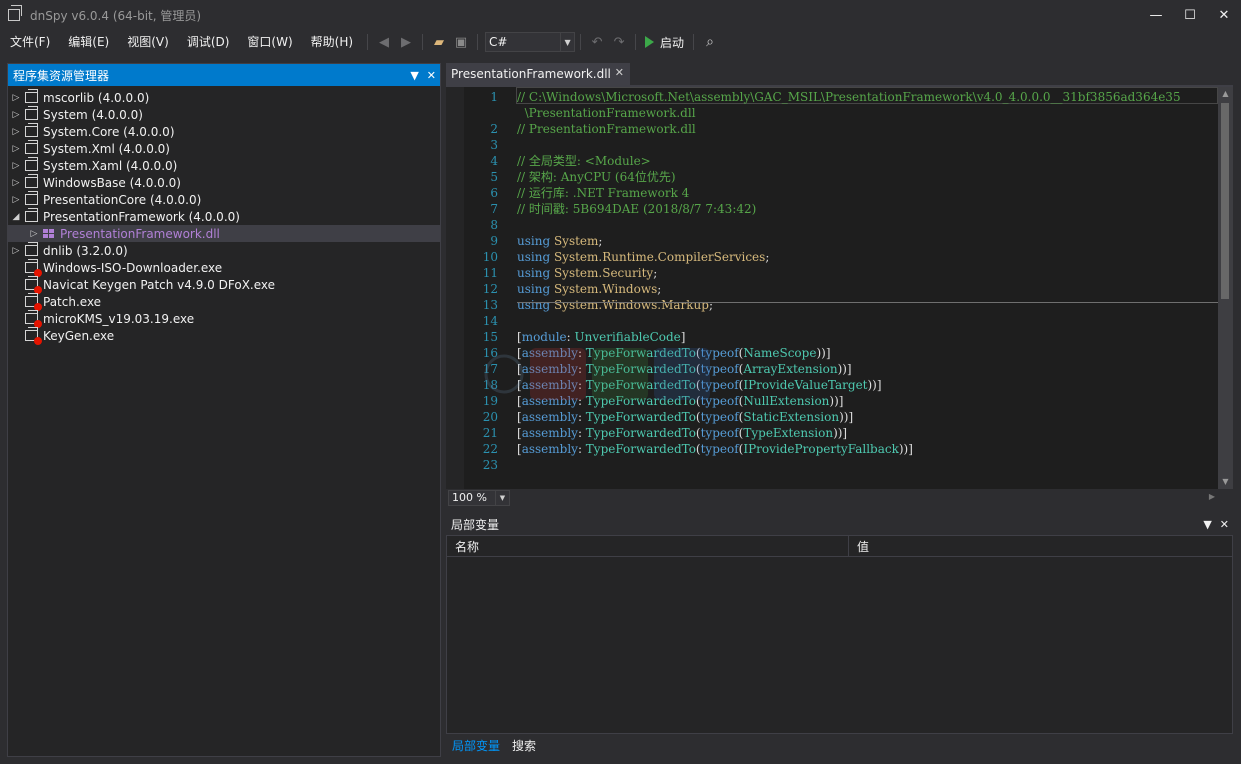 This screenshot has height=764, width=1241. What do you see at coordinates (38, 341) in the screenshot?
I see `error-badge-icon` at bounding box center [38, 341].